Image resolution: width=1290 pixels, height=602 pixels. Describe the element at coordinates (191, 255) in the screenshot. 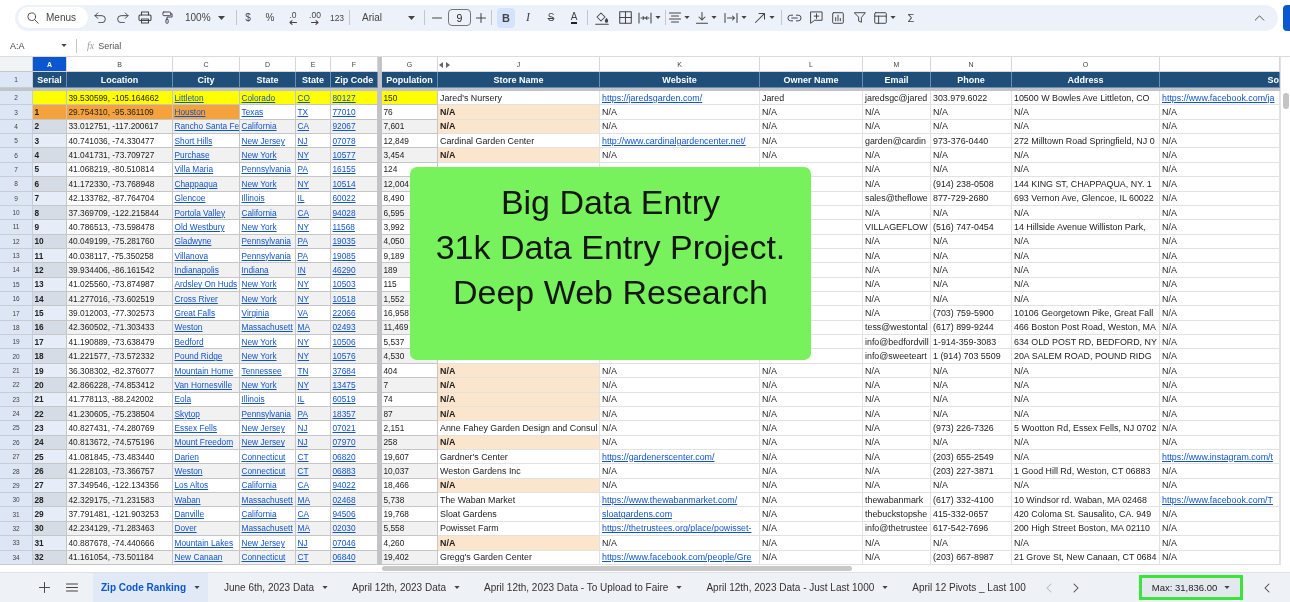

I see `link: Villanova` at that location.